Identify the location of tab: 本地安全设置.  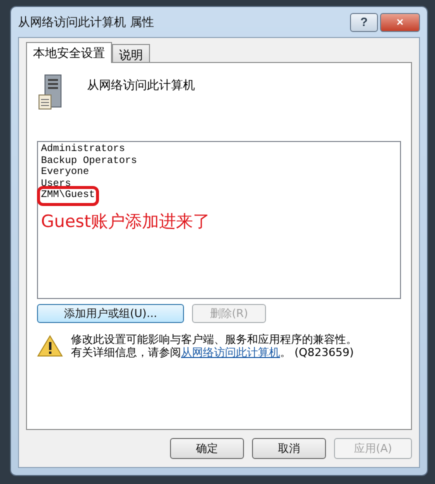
(69, 52).